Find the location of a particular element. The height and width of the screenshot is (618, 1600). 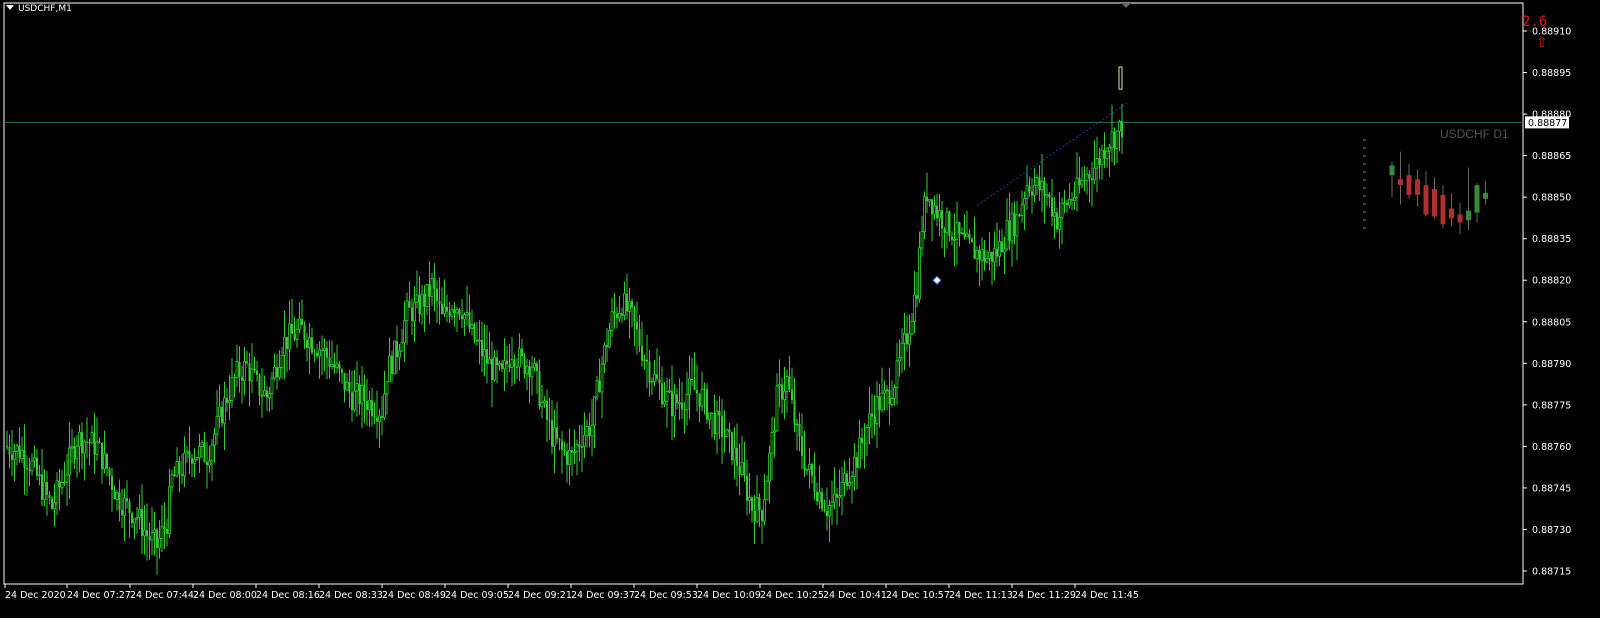

x-tick-label: 24 Dec 08:00 is located at coordinates (225, 595).